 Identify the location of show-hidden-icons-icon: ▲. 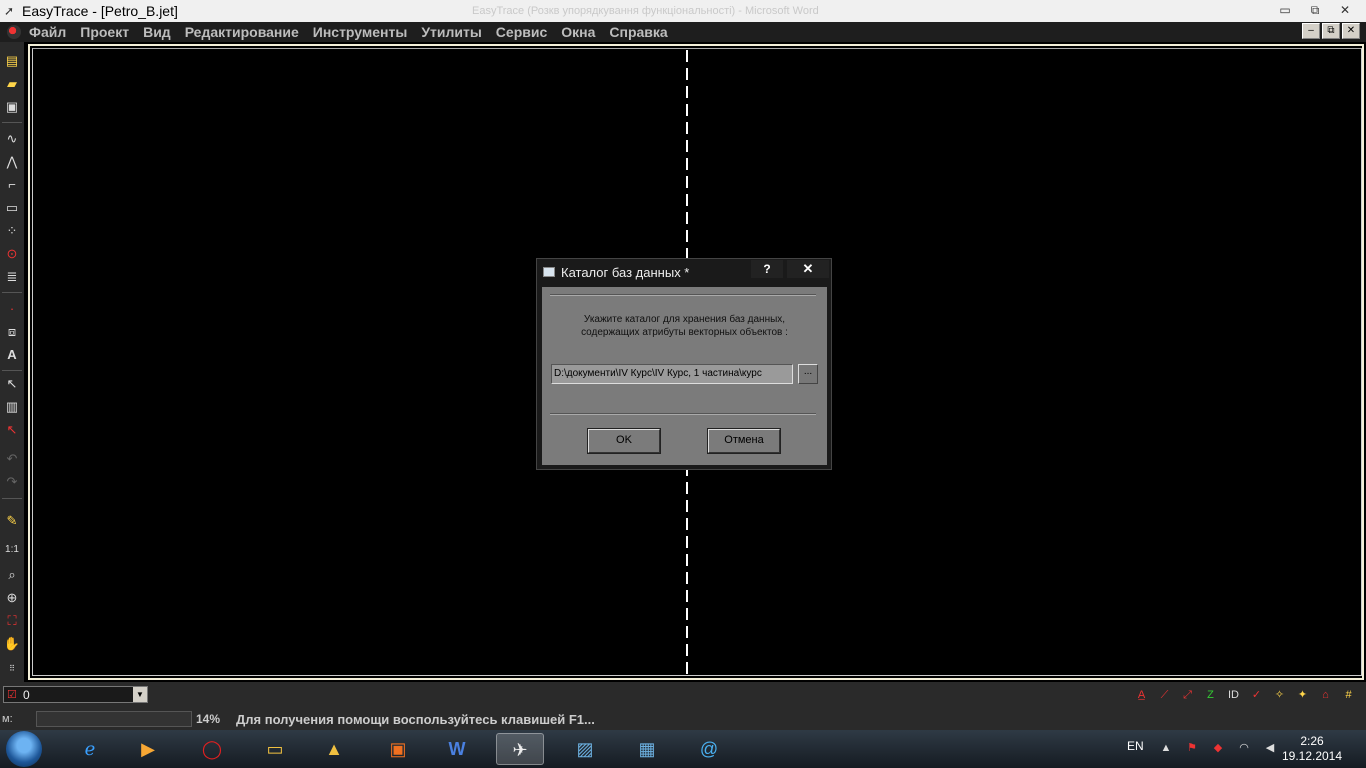
(1166, 748).